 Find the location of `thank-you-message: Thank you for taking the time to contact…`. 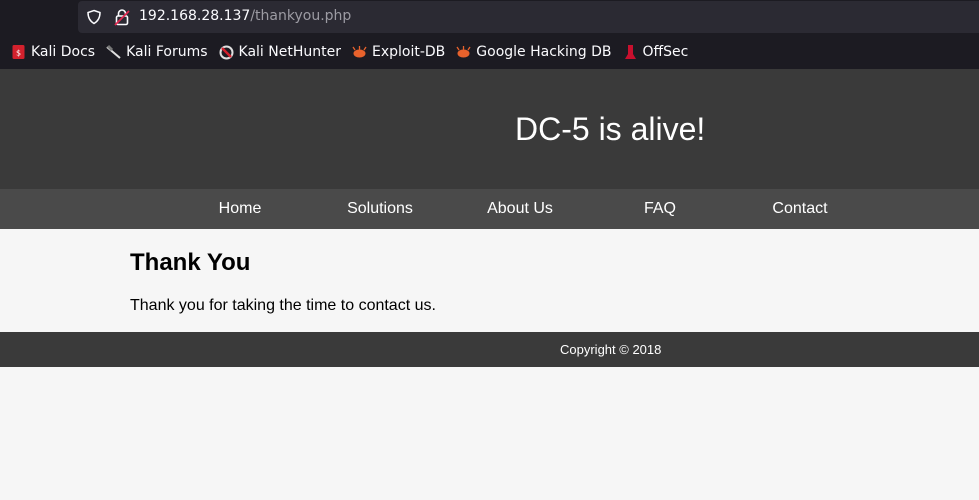

thank-you-message: Thank you for taking the time to contact… is located at coordinates (283, 305).